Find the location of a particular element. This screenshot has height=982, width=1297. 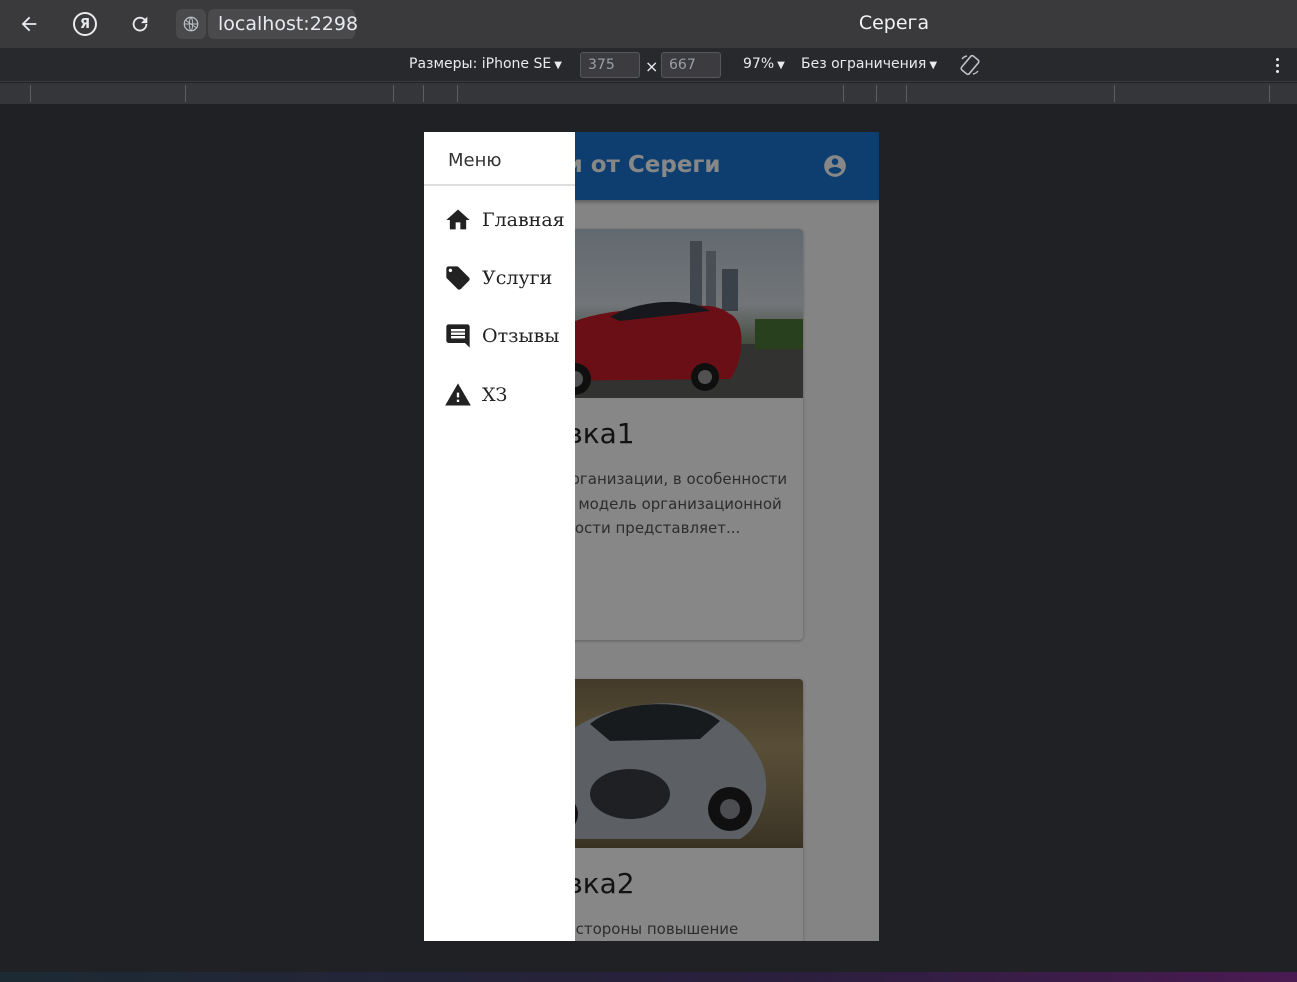

device-select: Размеры: iPhone SE ▼ is located at coordinates (485, 64).